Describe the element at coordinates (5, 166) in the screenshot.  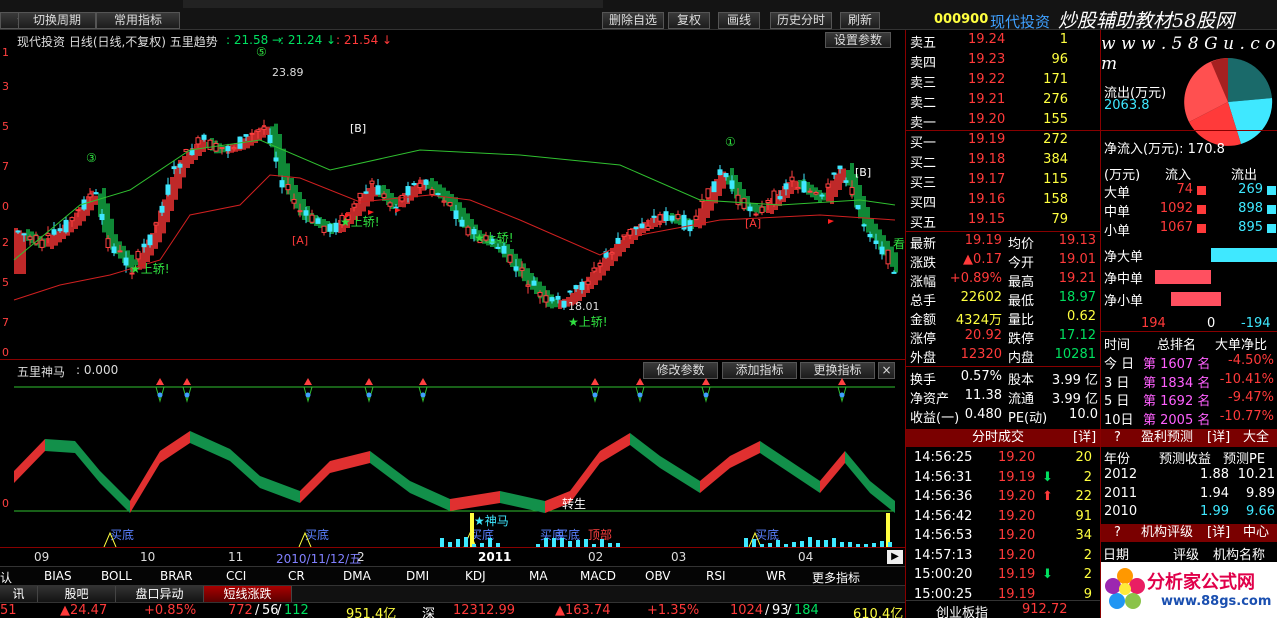
I see `y-axis-label: 7` at that location.